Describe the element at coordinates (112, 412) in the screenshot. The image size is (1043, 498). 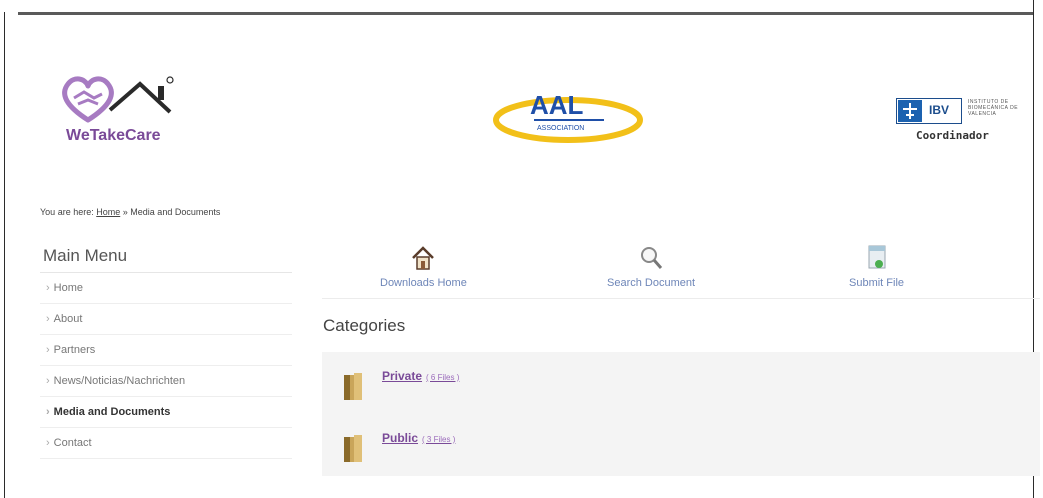
I see `sidebar-item-label: Media and Documents` at that location.